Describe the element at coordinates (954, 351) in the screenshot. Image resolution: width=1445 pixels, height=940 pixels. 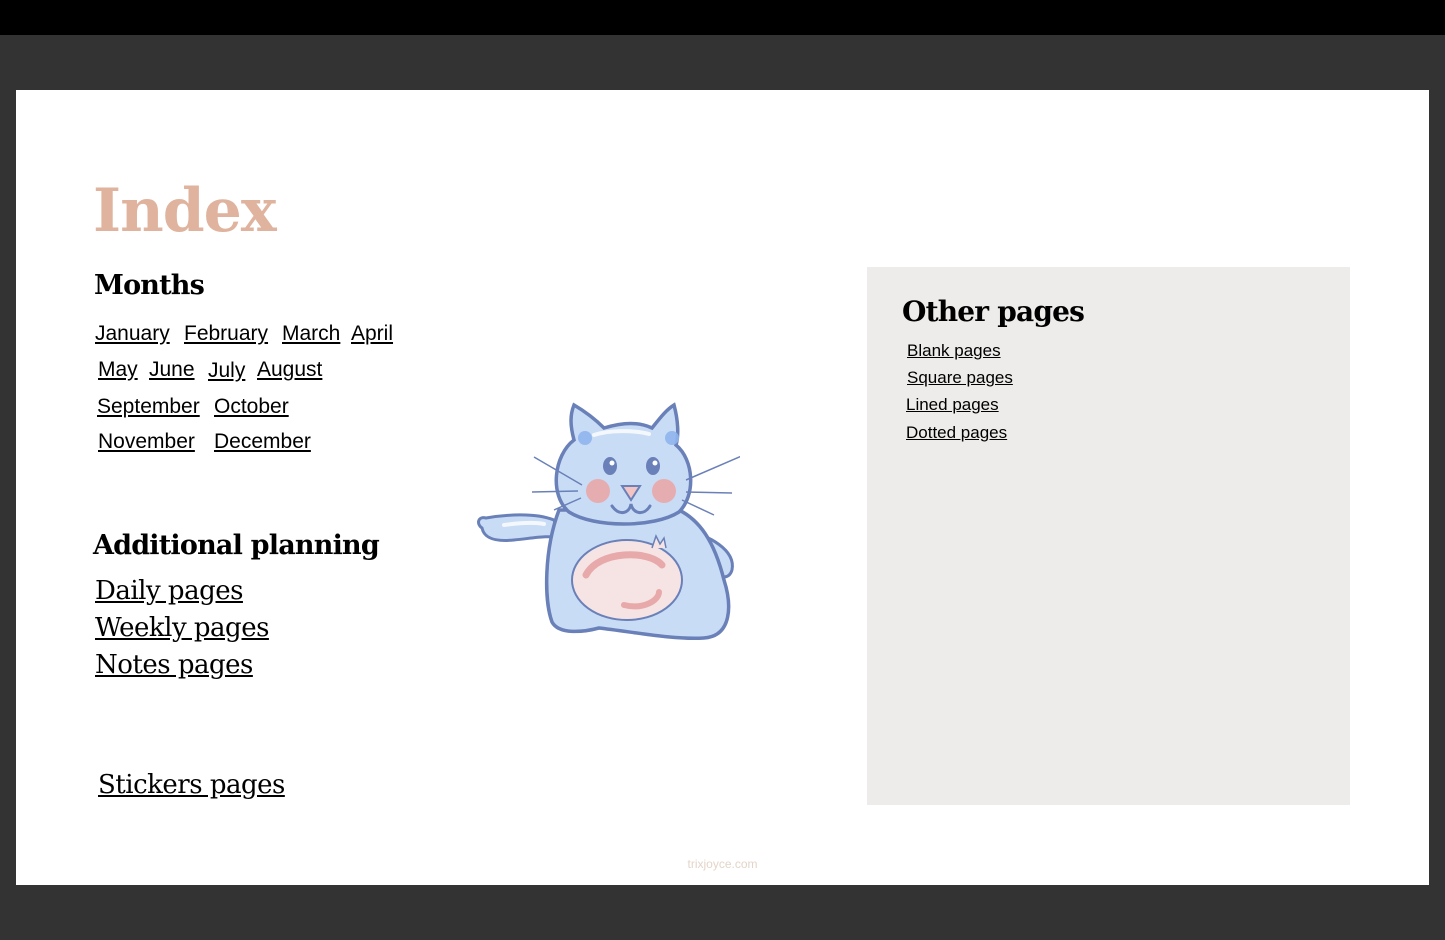
I see `blank-pages-link: Blank pages` at that location.